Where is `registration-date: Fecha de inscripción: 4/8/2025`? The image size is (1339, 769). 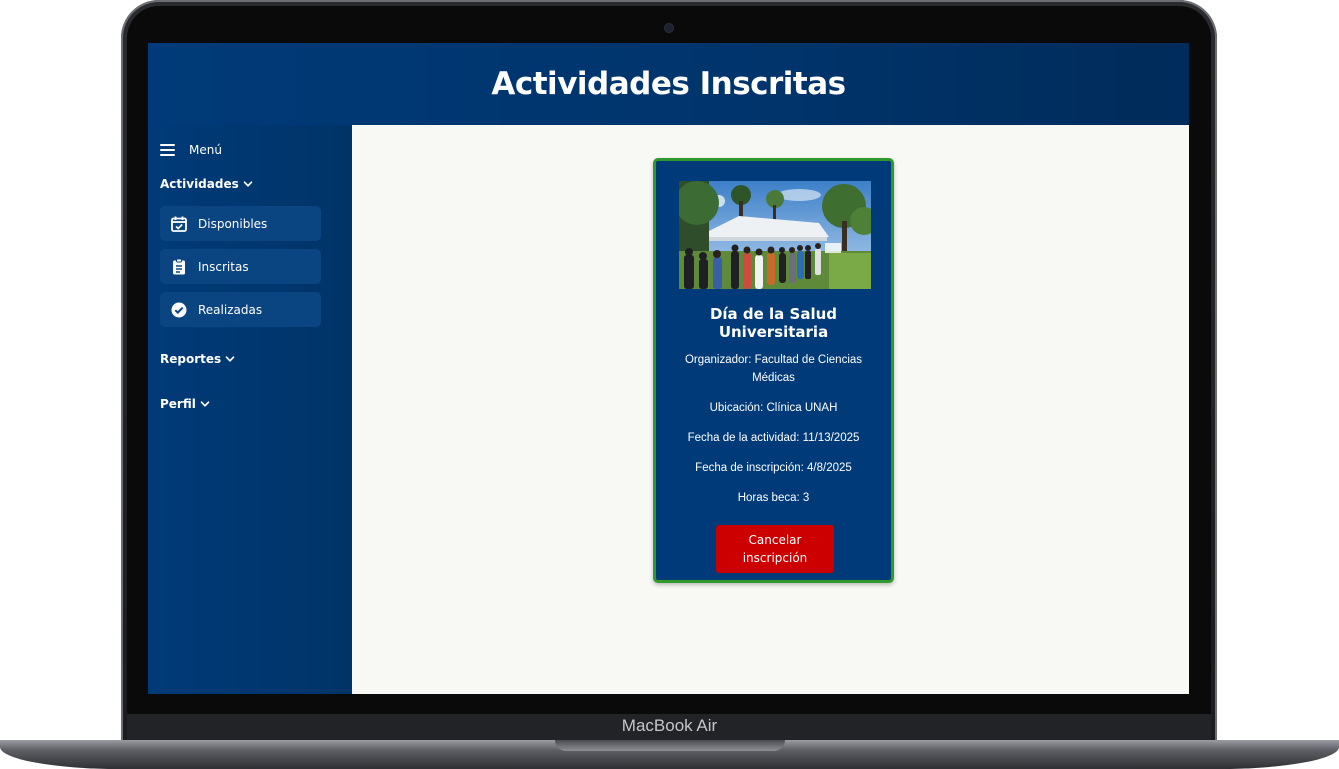 registration-date: Fecha de inscripción: 4/8/2025 is located at coordinates (773, 468).